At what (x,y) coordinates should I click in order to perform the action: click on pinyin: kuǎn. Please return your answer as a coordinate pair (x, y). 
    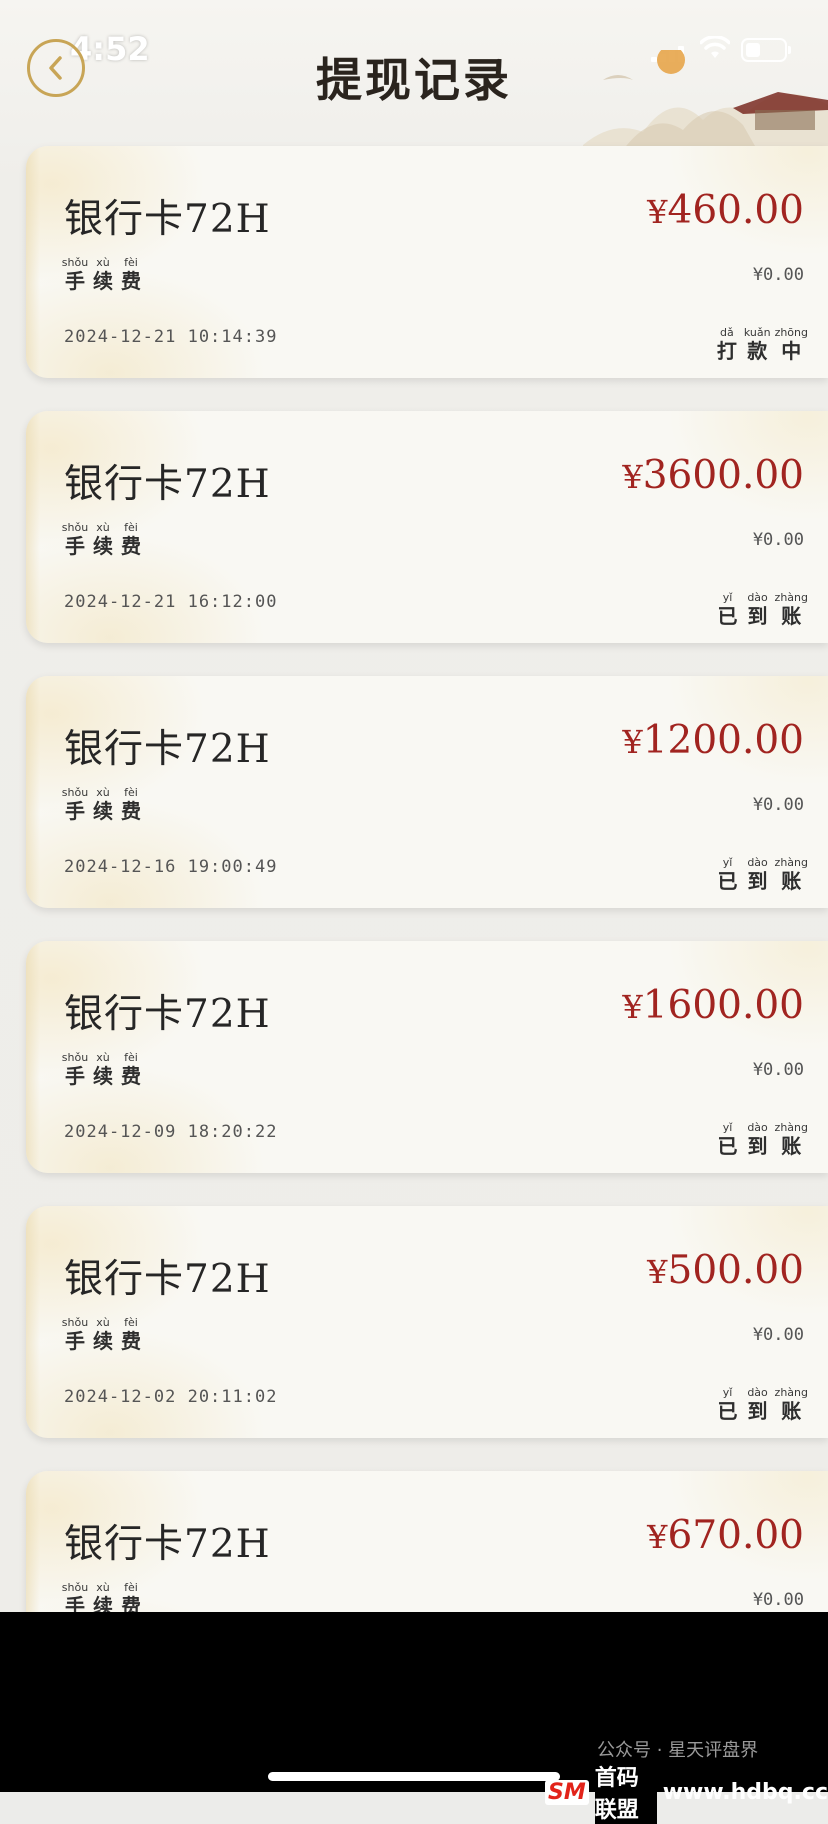
    Looking at the image, I should click on (757, 332).